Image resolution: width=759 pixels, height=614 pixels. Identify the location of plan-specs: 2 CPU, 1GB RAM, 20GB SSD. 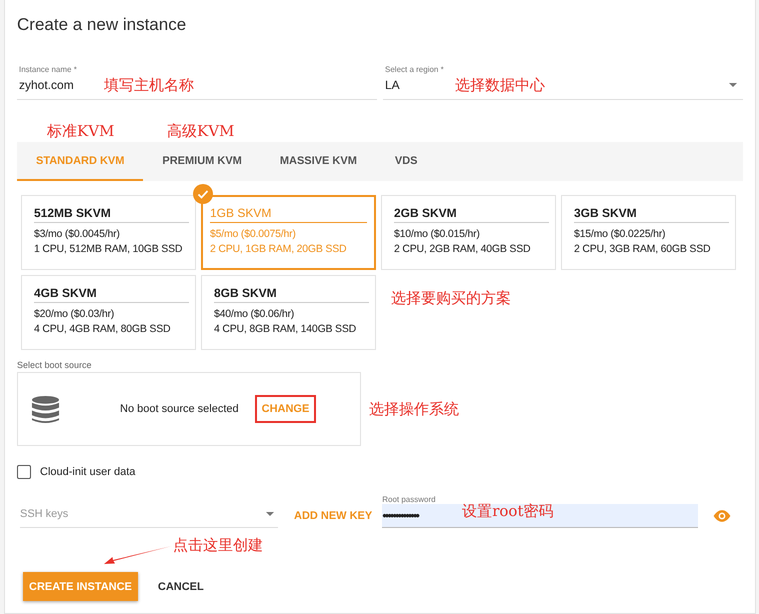
(279, 249).